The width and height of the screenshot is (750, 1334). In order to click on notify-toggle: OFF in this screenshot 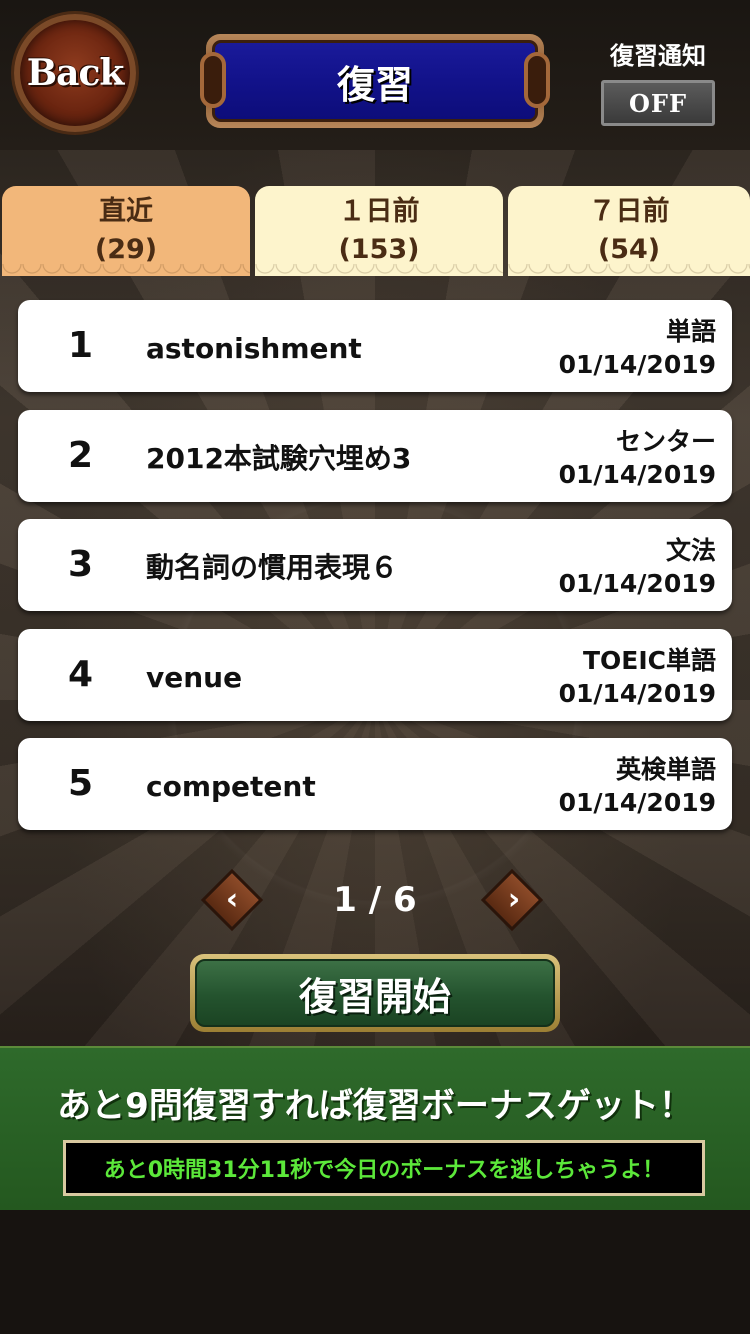, I will do `click(658, 103)`.